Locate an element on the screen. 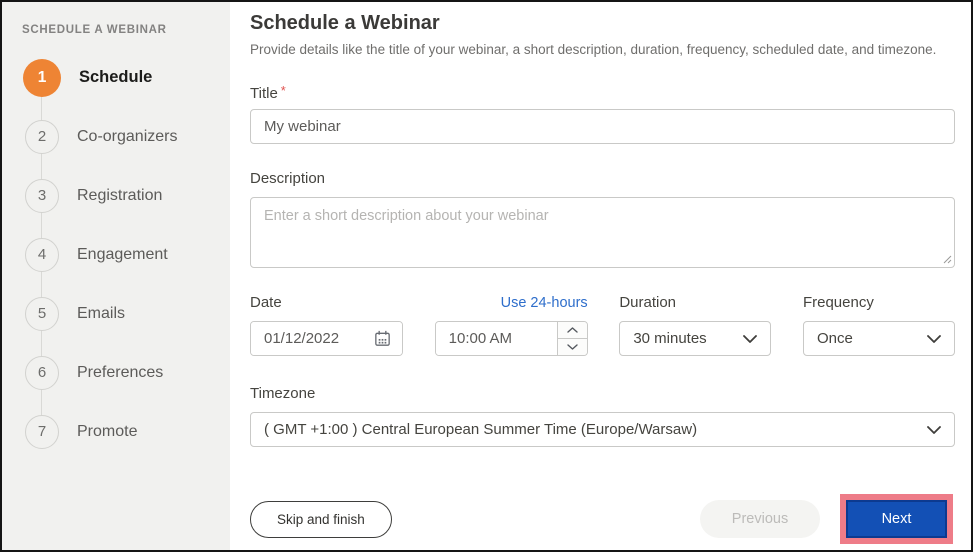 This screenshot has width=973, height=552. step-number-badge: 6 is located at coordinates (42, 372).